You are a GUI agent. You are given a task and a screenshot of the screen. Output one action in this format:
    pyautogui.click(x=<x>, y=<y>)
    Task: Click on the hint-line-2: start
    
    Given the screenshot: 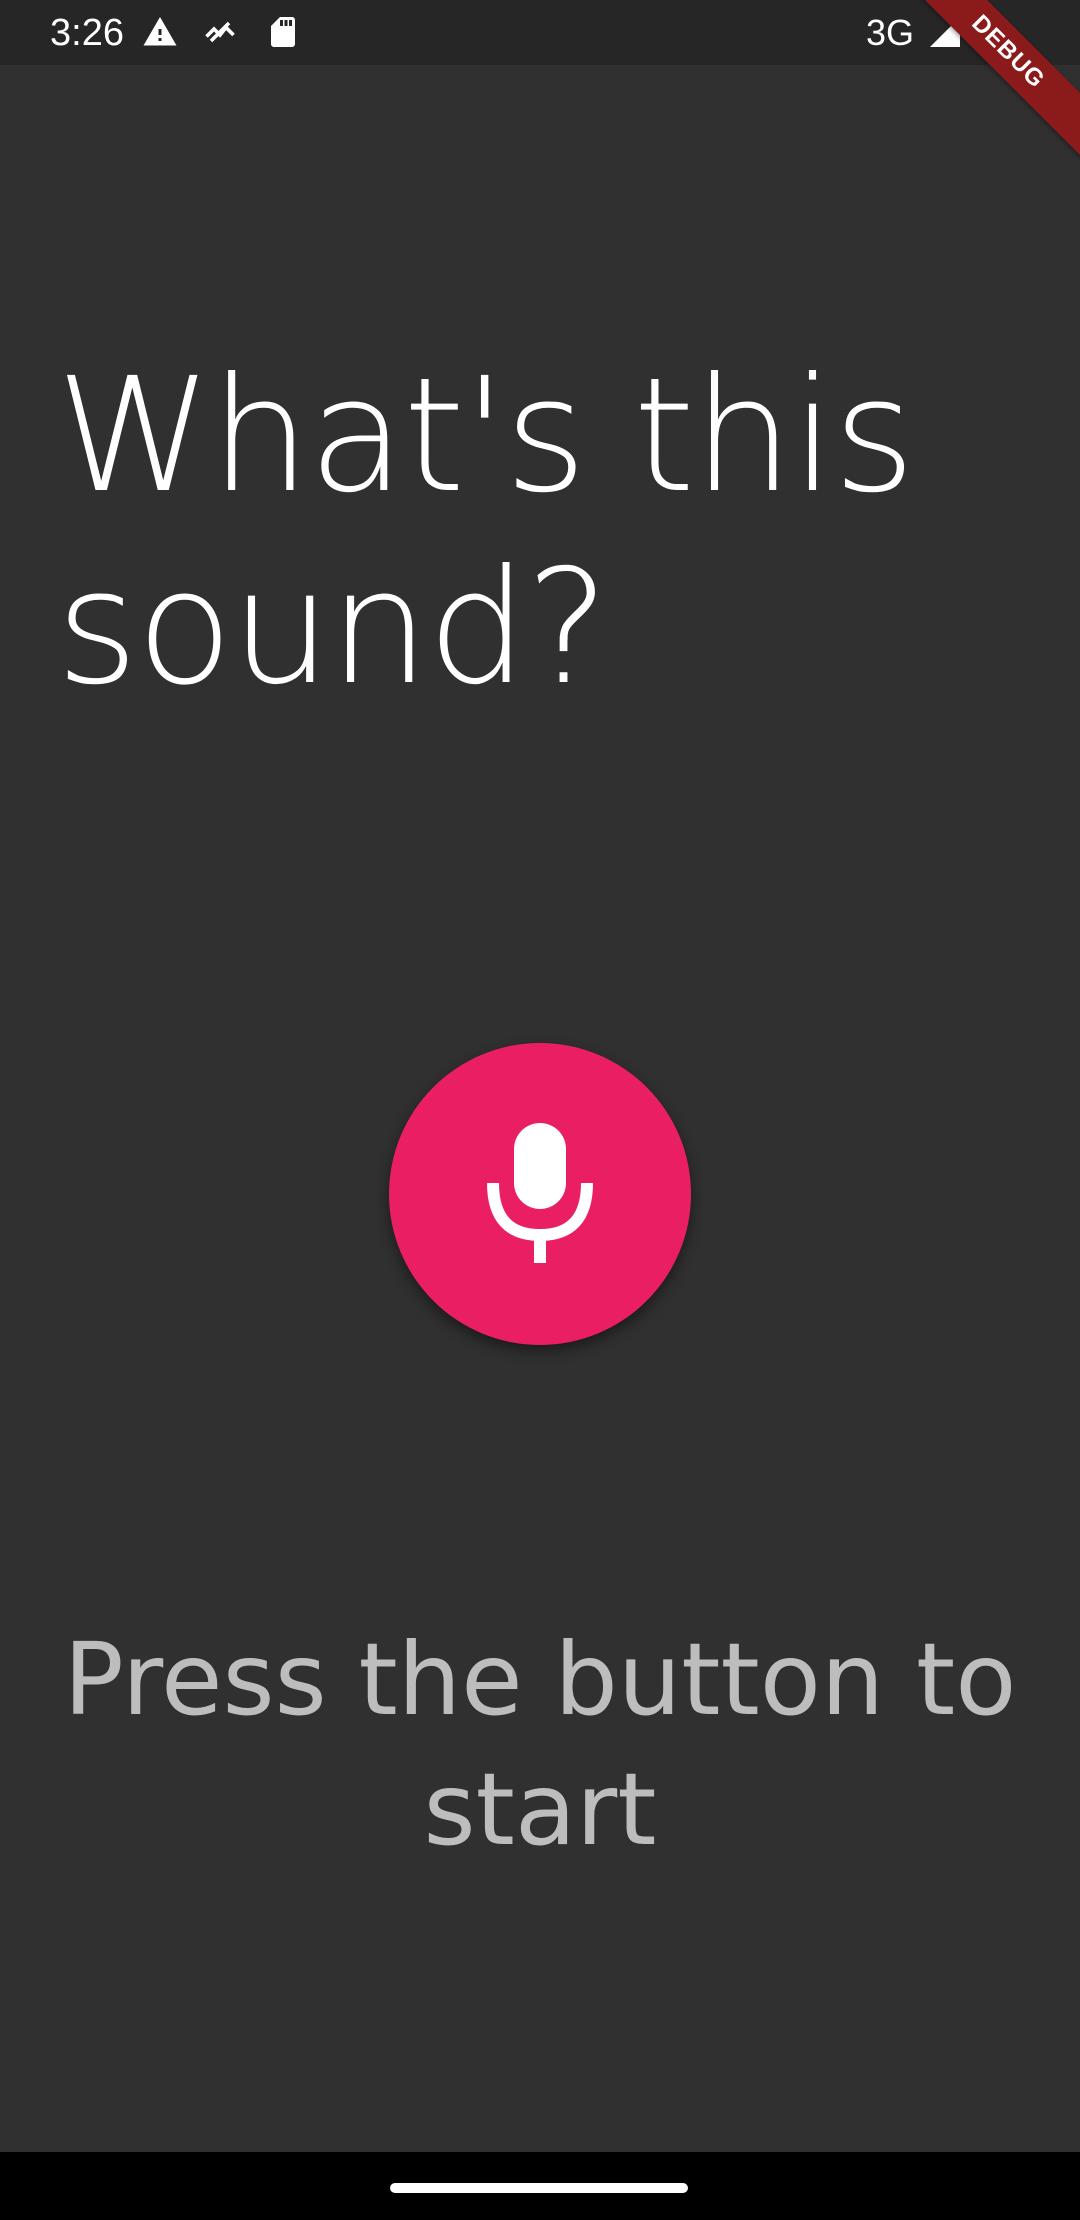 What is the action you would take?
    pyautogui.click(x=540, y=1809)
    